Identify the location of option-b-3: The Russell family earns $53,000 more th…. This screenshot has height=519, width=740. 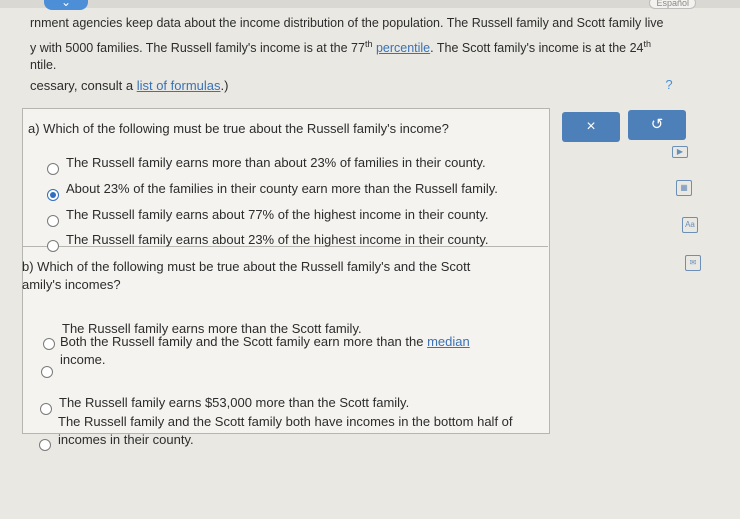
(234, 403).